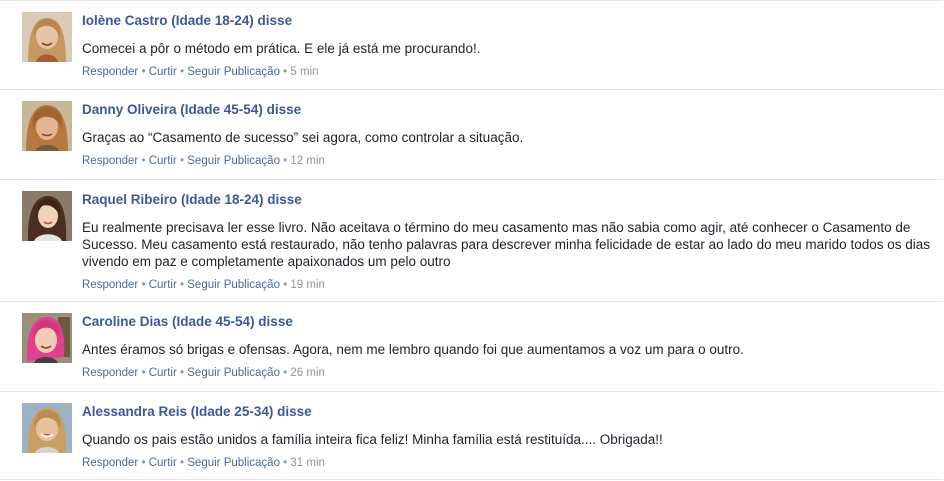 This screenshot has width=944, height=481. What do you see at coordinates (304, 72) in the screenshot?
I see `comment-timestamp: 5 min` at bounding box center [304, 72].